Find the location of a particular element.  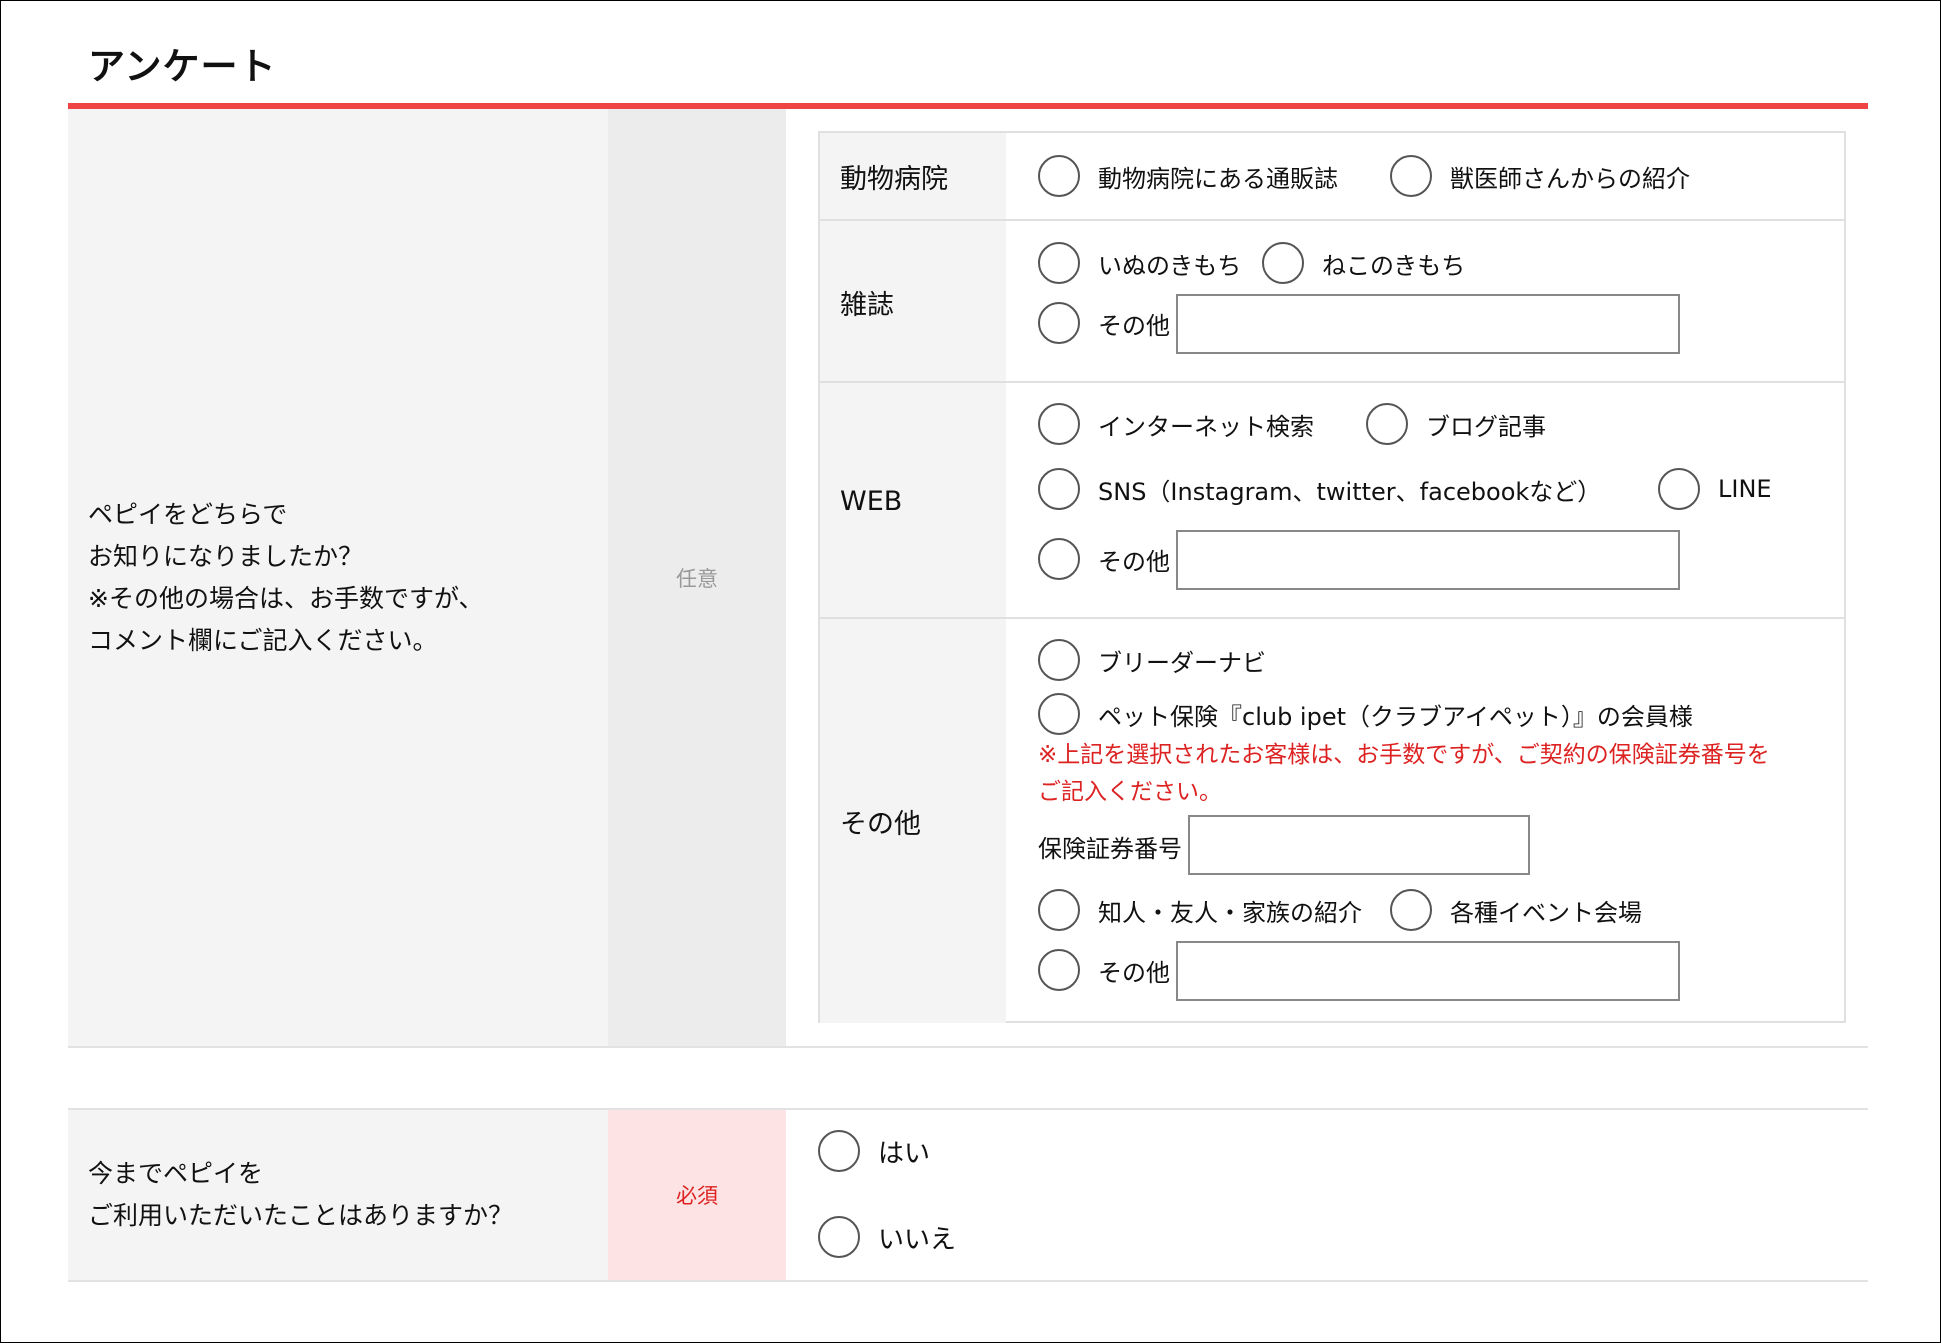

q2-label: 今までペピイを ご利用いただいたことはありますか？ is located at coordinates (338, 1195).